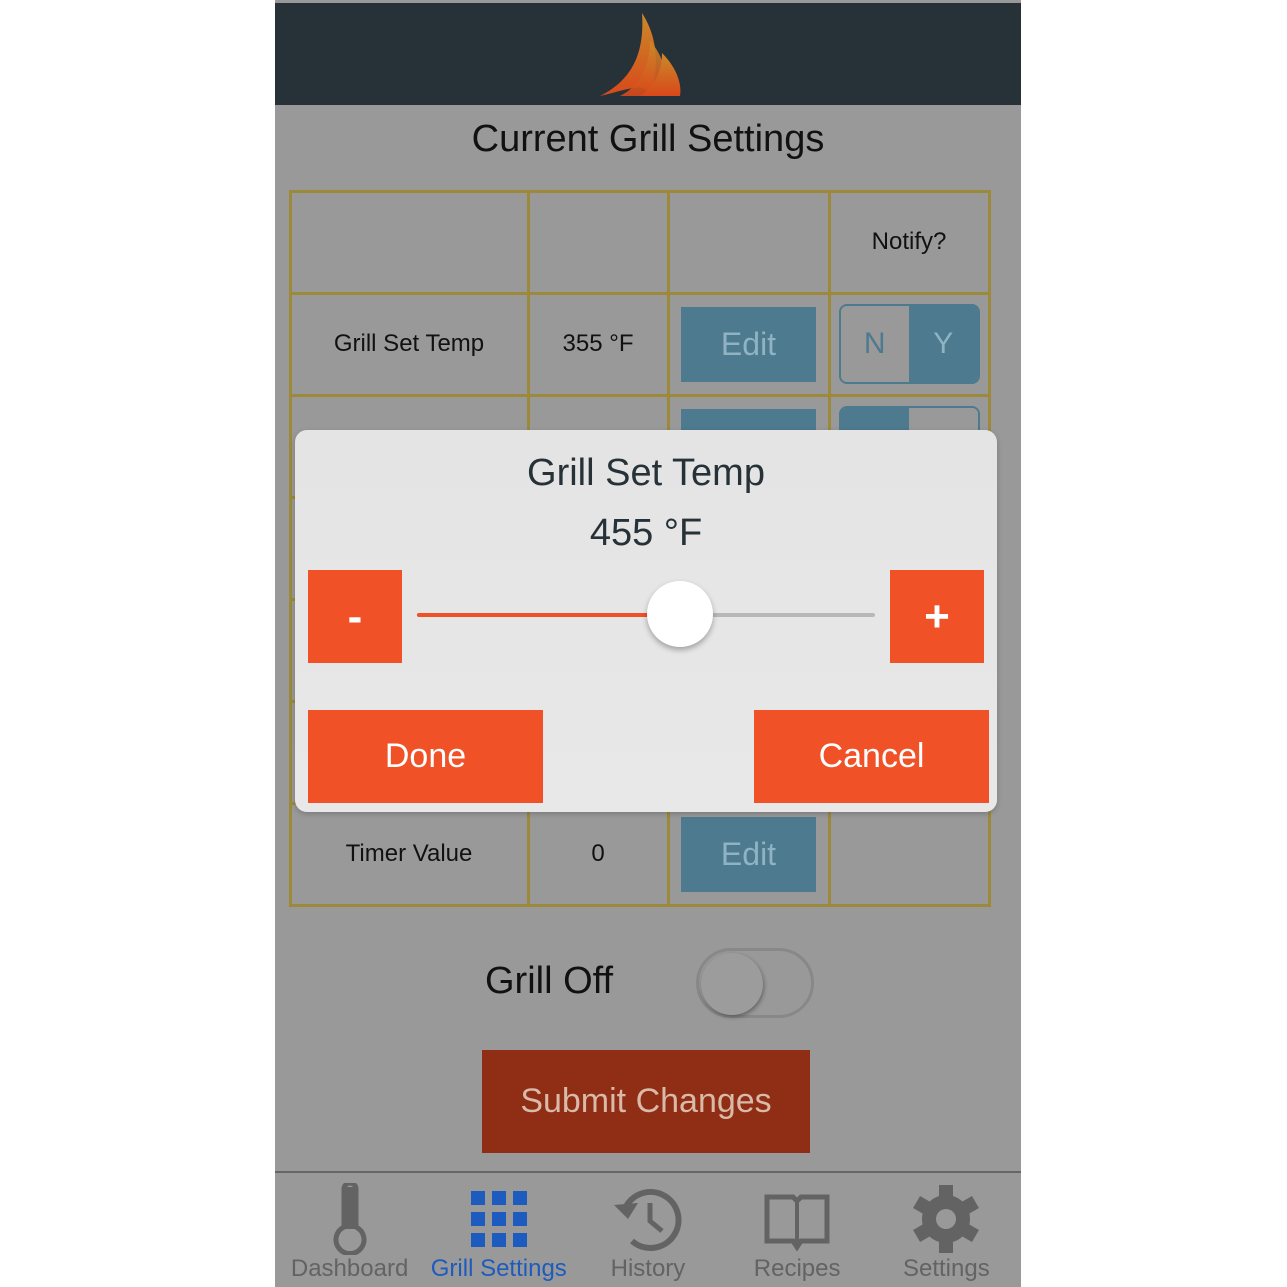  I want to click on grill-off-label: Grill Off, so click(549, 981).